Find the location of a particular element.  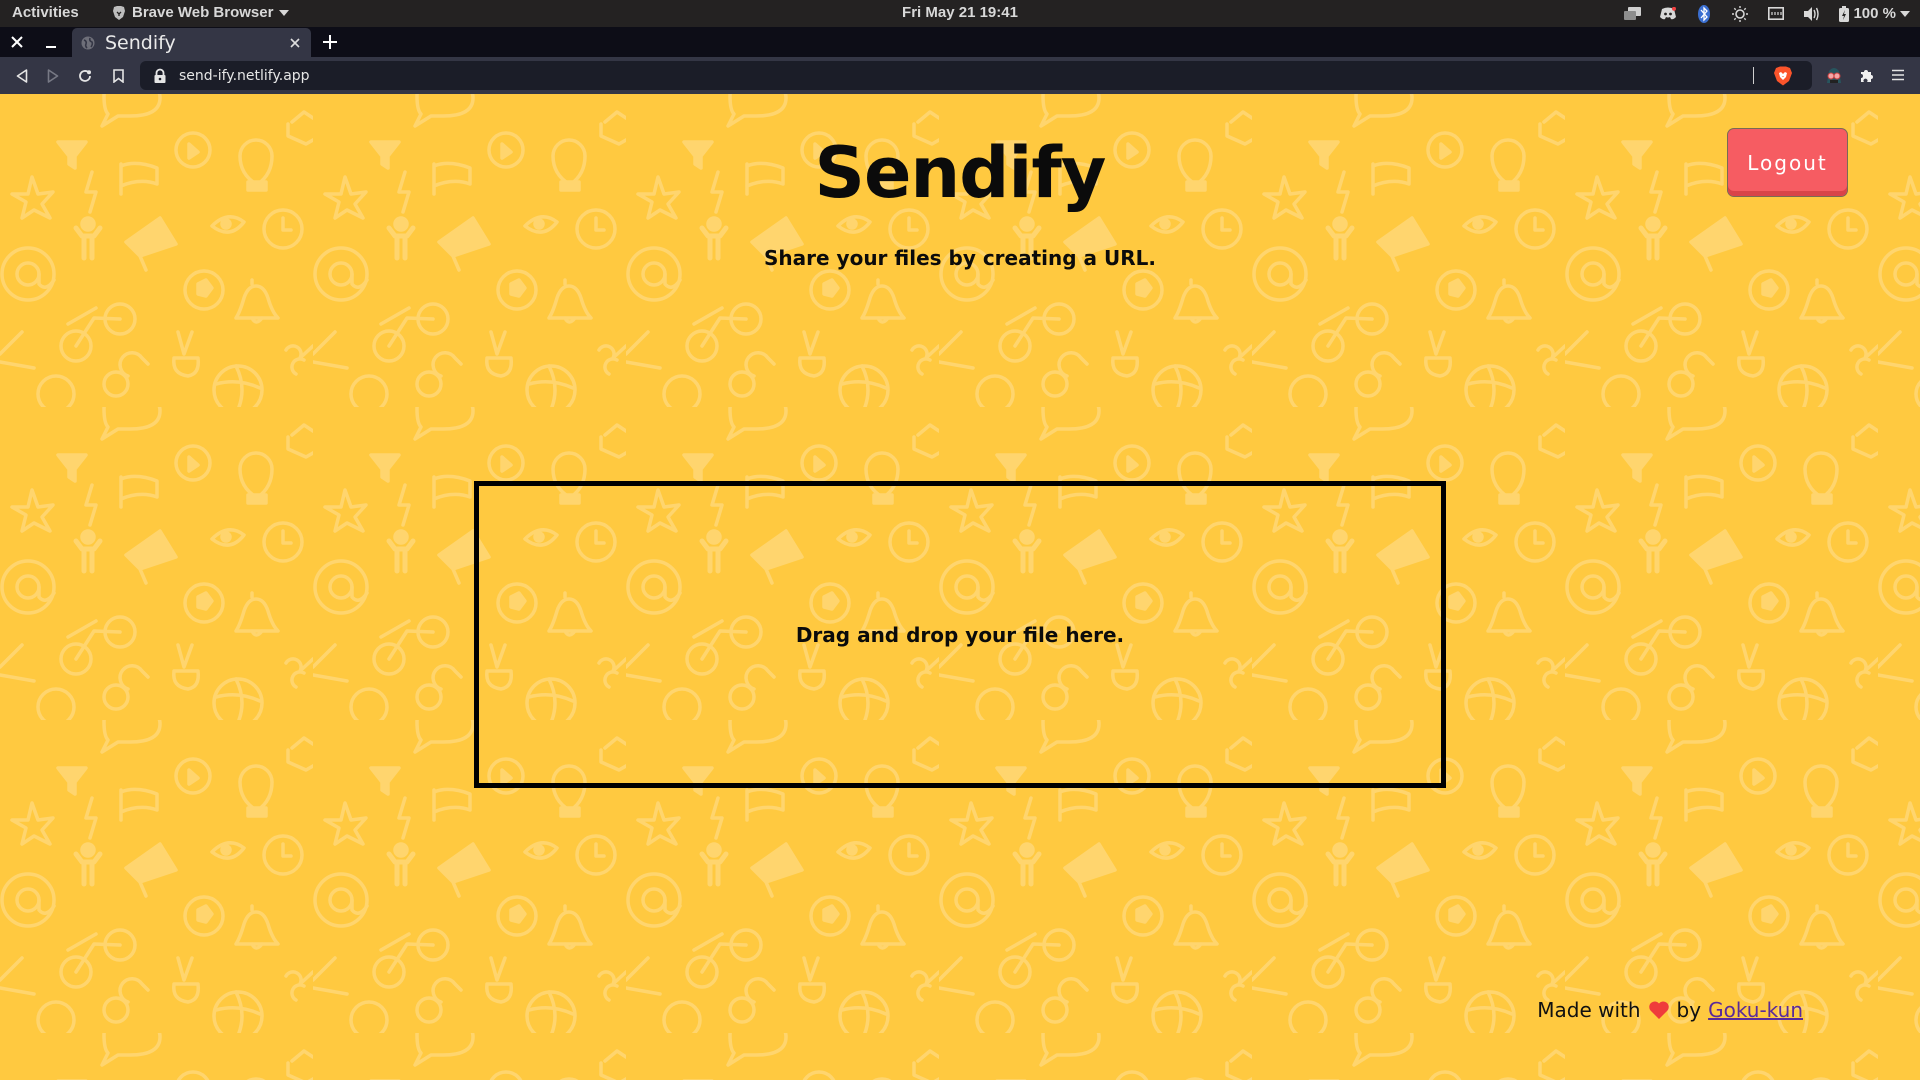

bookmark-button is located at coordinates (118, 76).